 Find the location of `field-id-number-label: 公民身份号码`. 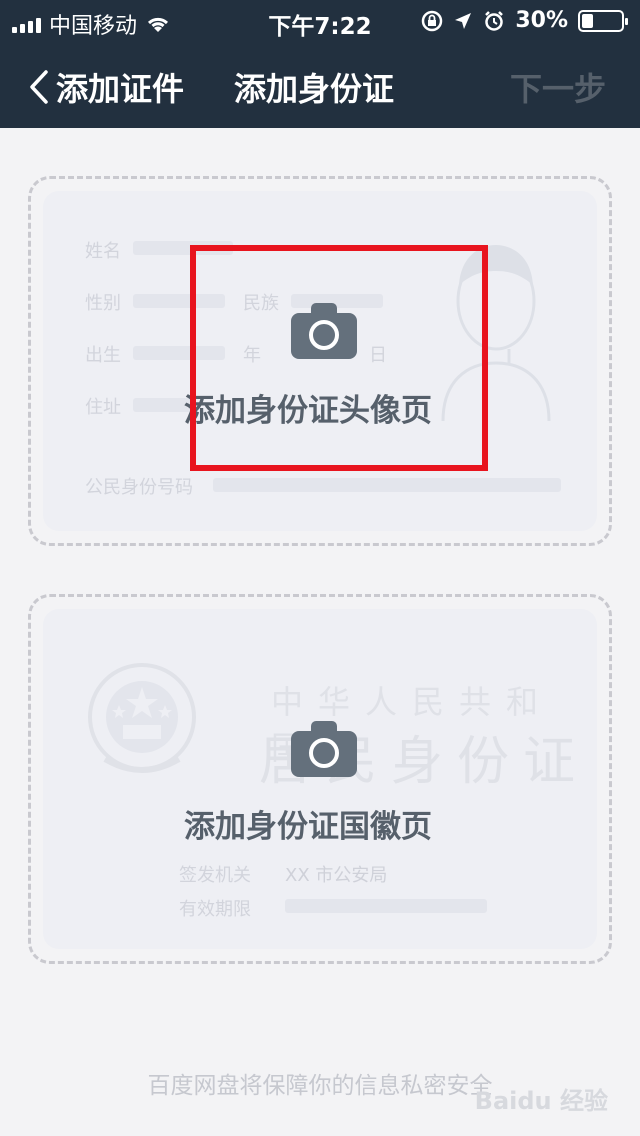

field-id-number-label: 公民身份号码 is located at coordinates (139, 487).